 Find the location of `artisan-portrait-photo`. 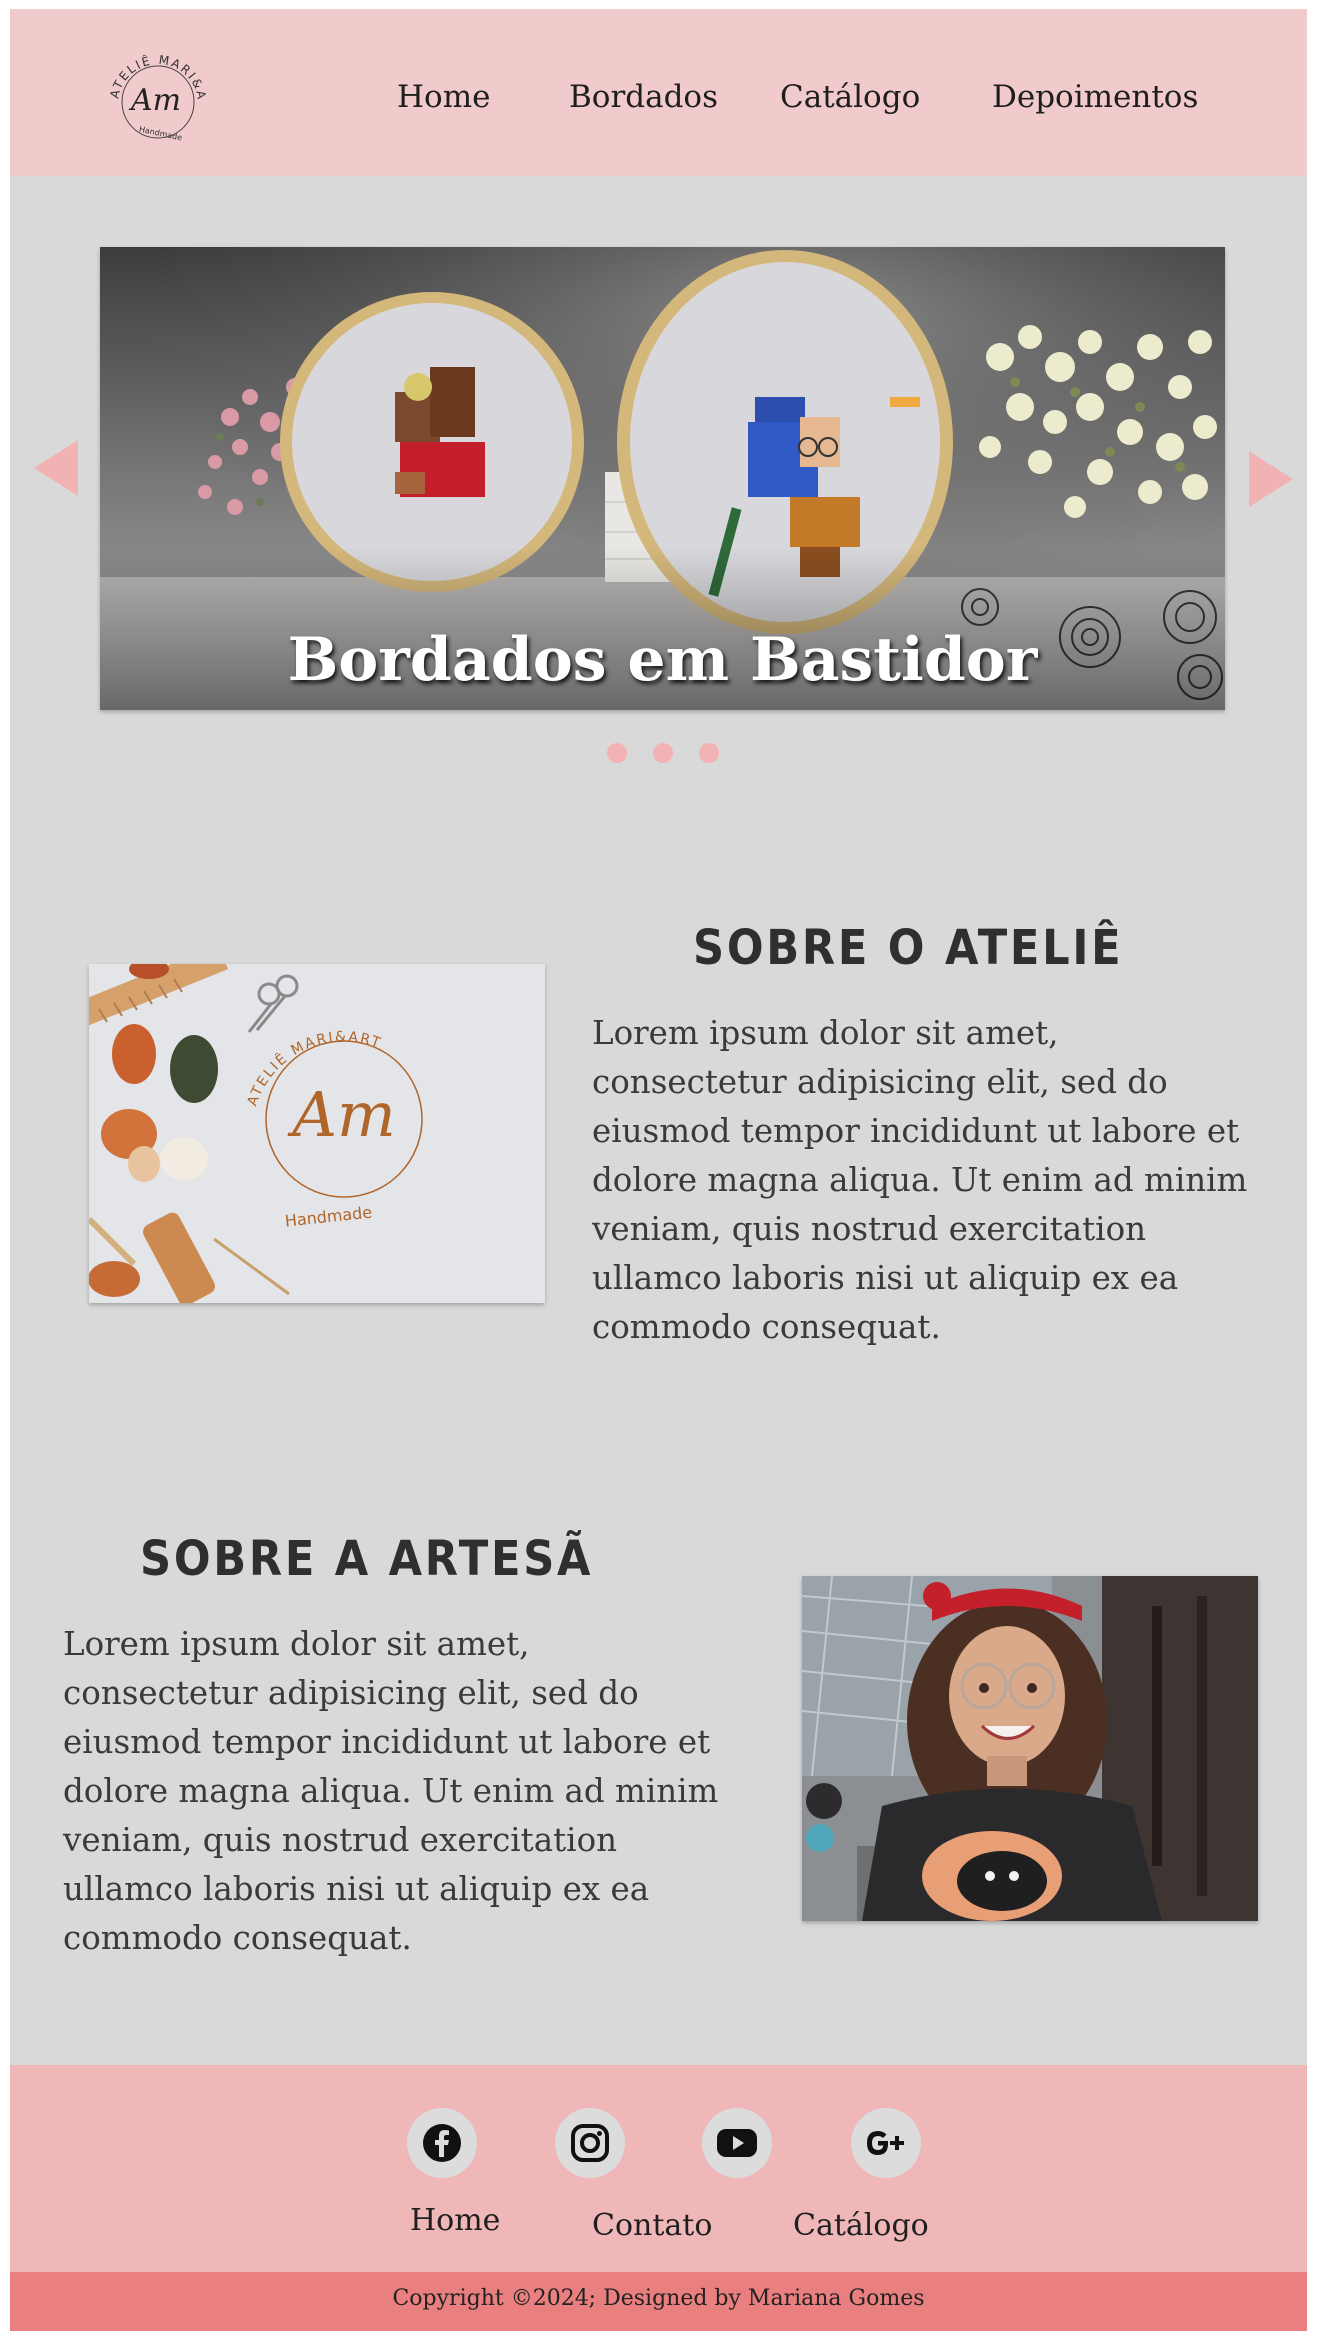

artisan-portrait-photo is located at coordinates (1030, 1748).